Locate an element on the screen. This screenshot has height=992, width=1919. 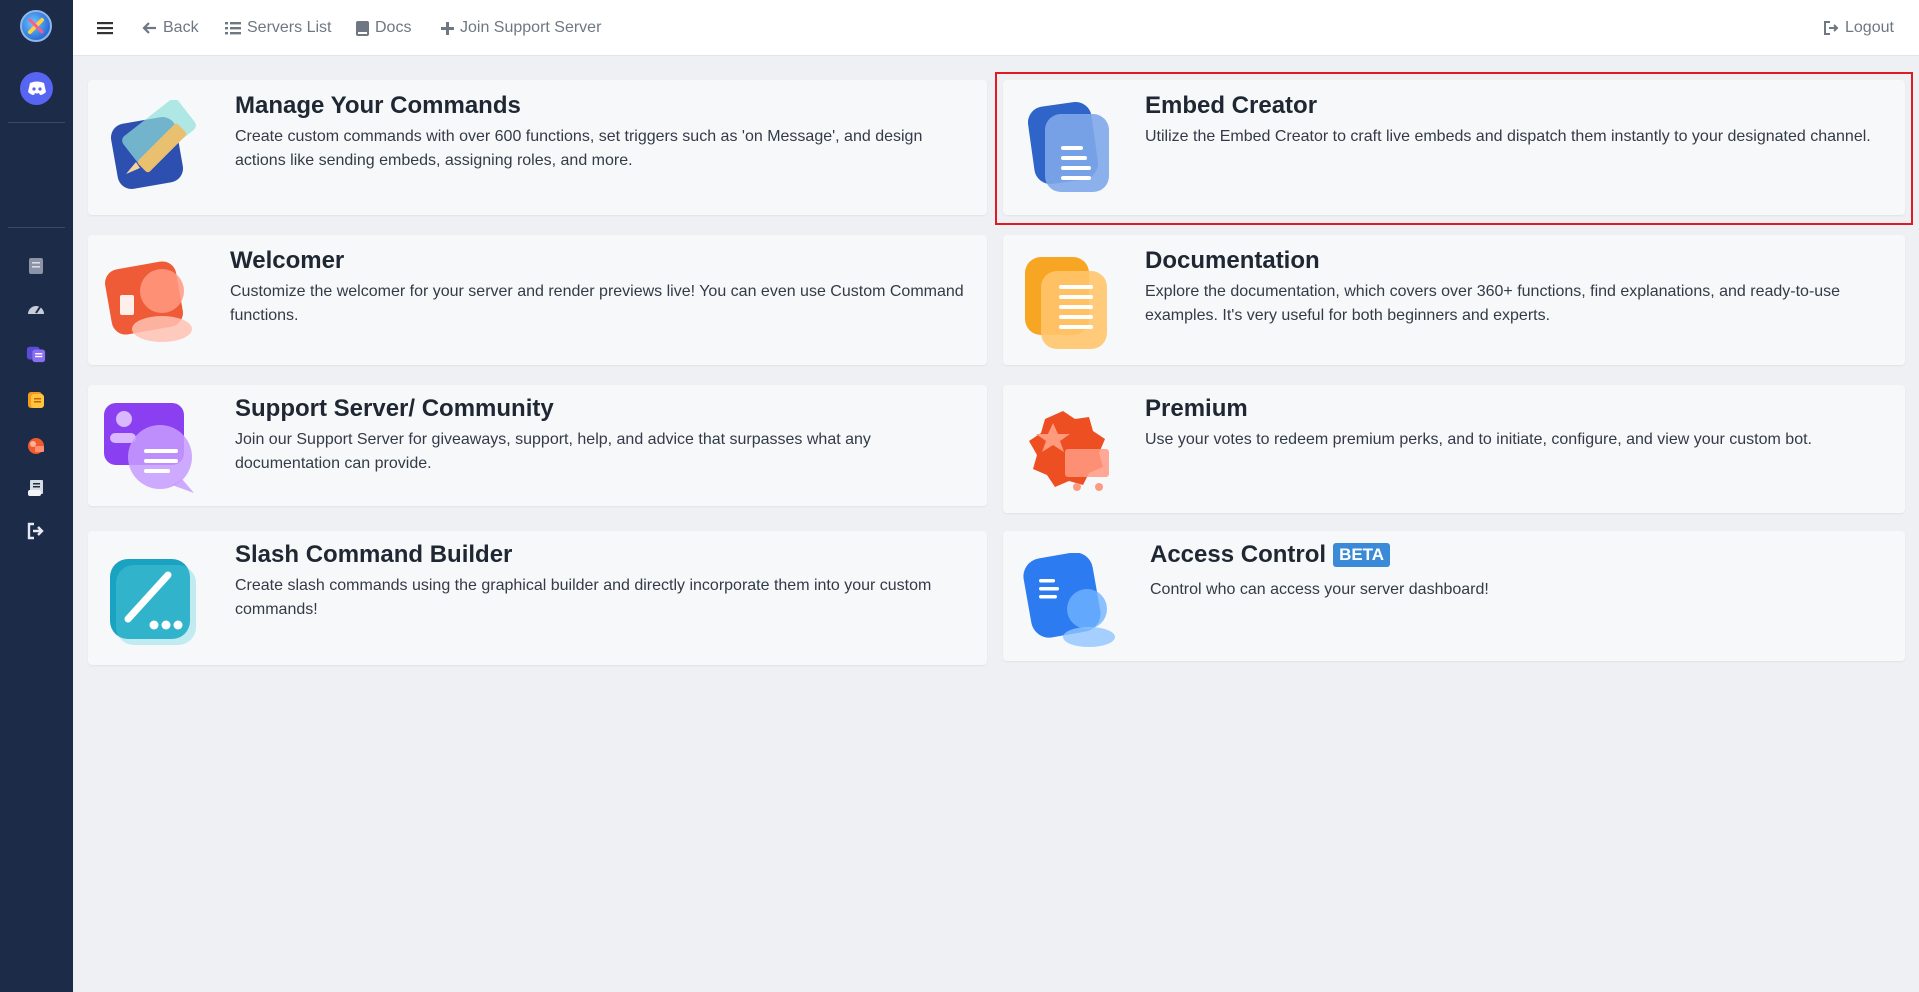
hamburger-icon is located at coordinates (105, 28).